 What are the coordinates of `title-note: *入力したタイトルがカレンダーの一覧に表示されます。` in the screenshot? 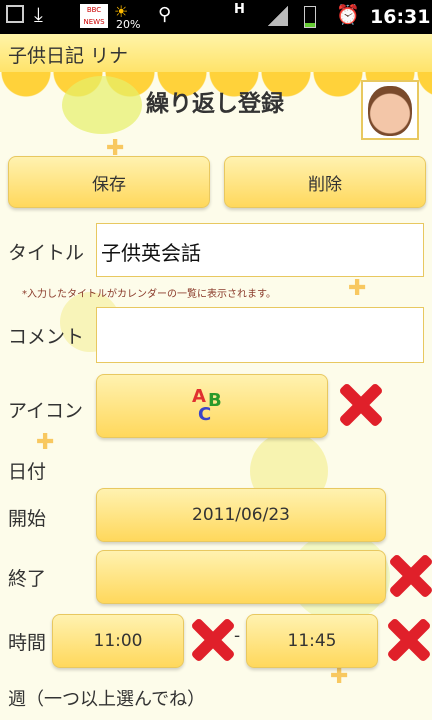 It's located at (149, 294).